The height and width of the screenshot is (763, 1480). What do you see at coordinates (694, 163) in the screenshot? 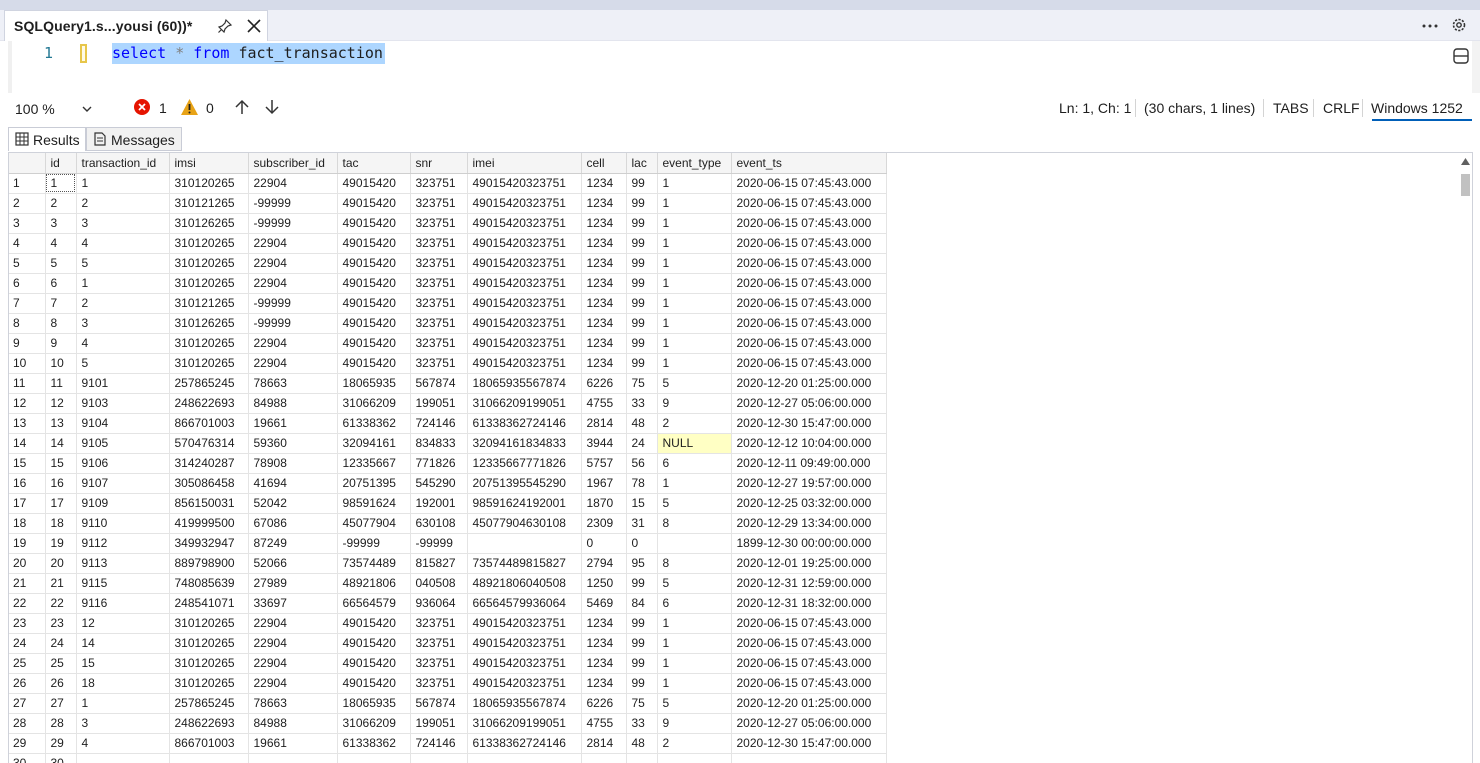
I see `column-header-event-type: event_type` at bounding box center [694, 163].